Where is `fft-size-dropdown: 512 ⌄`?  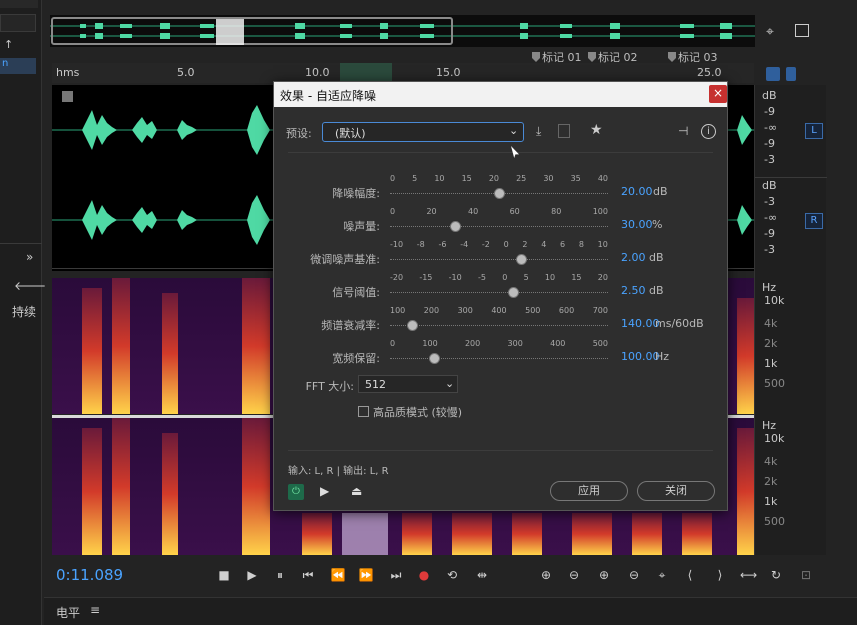 fft-size-dropdown: 512 ⌄ is located at coordinates (408, 384).